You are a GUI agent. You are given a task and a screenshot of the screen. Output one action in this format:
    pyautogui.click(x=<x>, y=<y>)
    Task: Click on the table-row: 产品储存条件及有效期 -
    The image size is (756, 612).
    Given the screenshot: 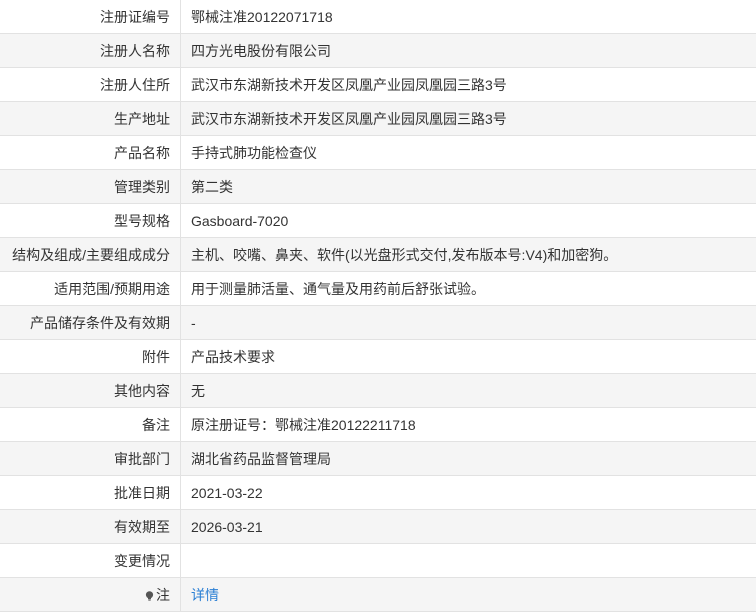 What is the action you would take?
    pyautogui.click(x=378, y=323)
    